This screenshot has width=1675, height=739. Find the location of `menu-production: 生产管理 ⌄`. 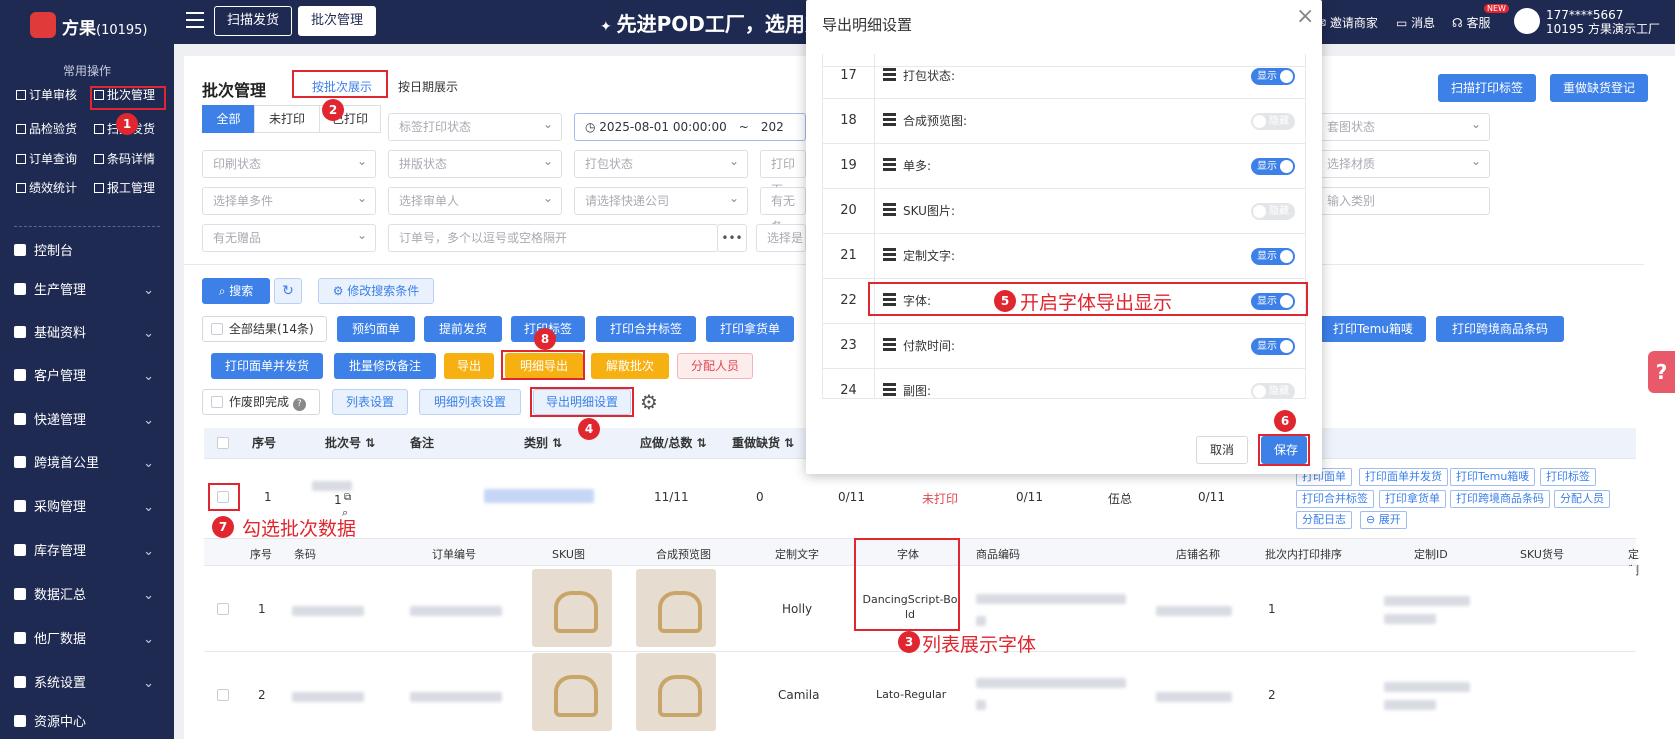

menu-production: 生产管理 ⌄ is located at coordinates (87, 291).